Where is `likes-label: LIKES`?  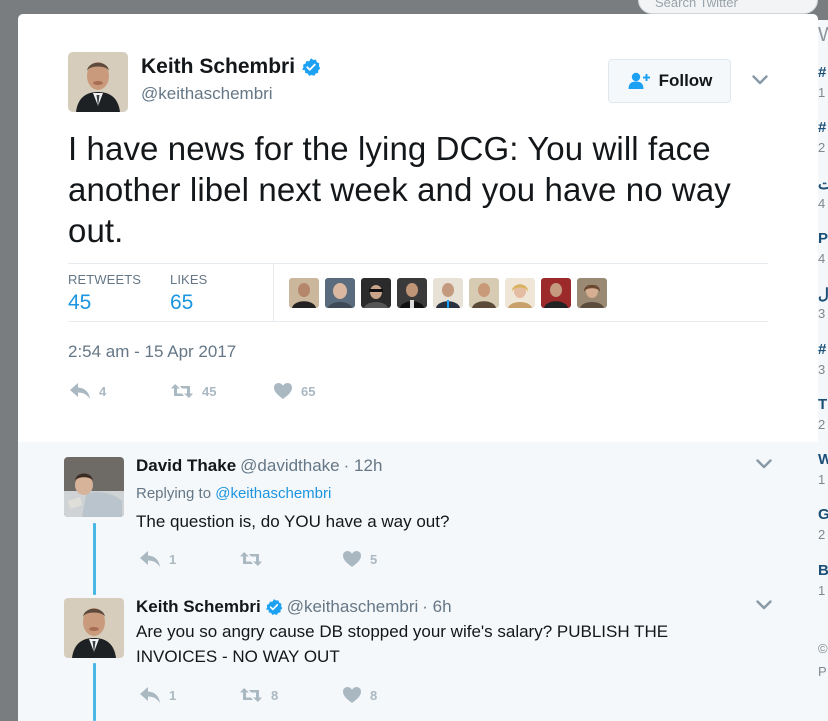
likes-label: LIKES is located at coordinates (189, 279).